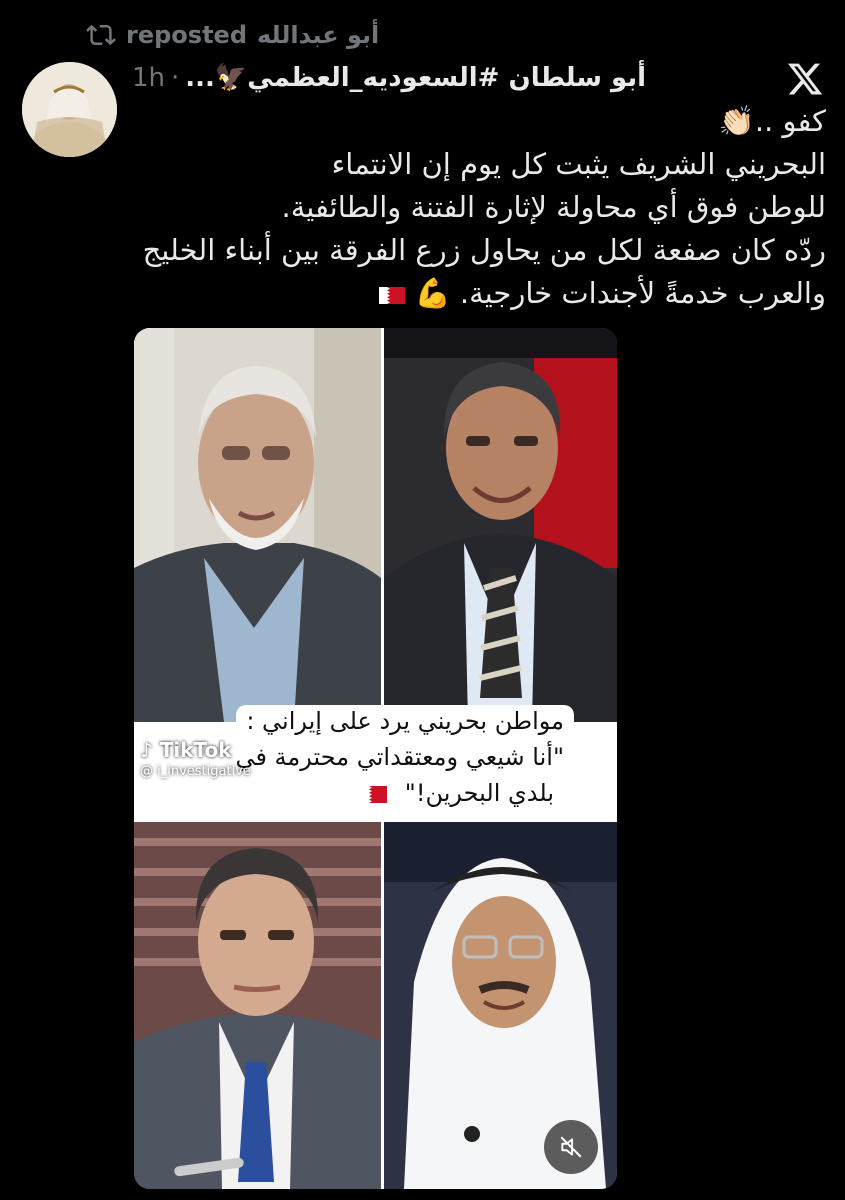  Describe the element at coordinates (146, 750) in the screenshot. I see `tiktok-logo-icon: ♪` at that location.